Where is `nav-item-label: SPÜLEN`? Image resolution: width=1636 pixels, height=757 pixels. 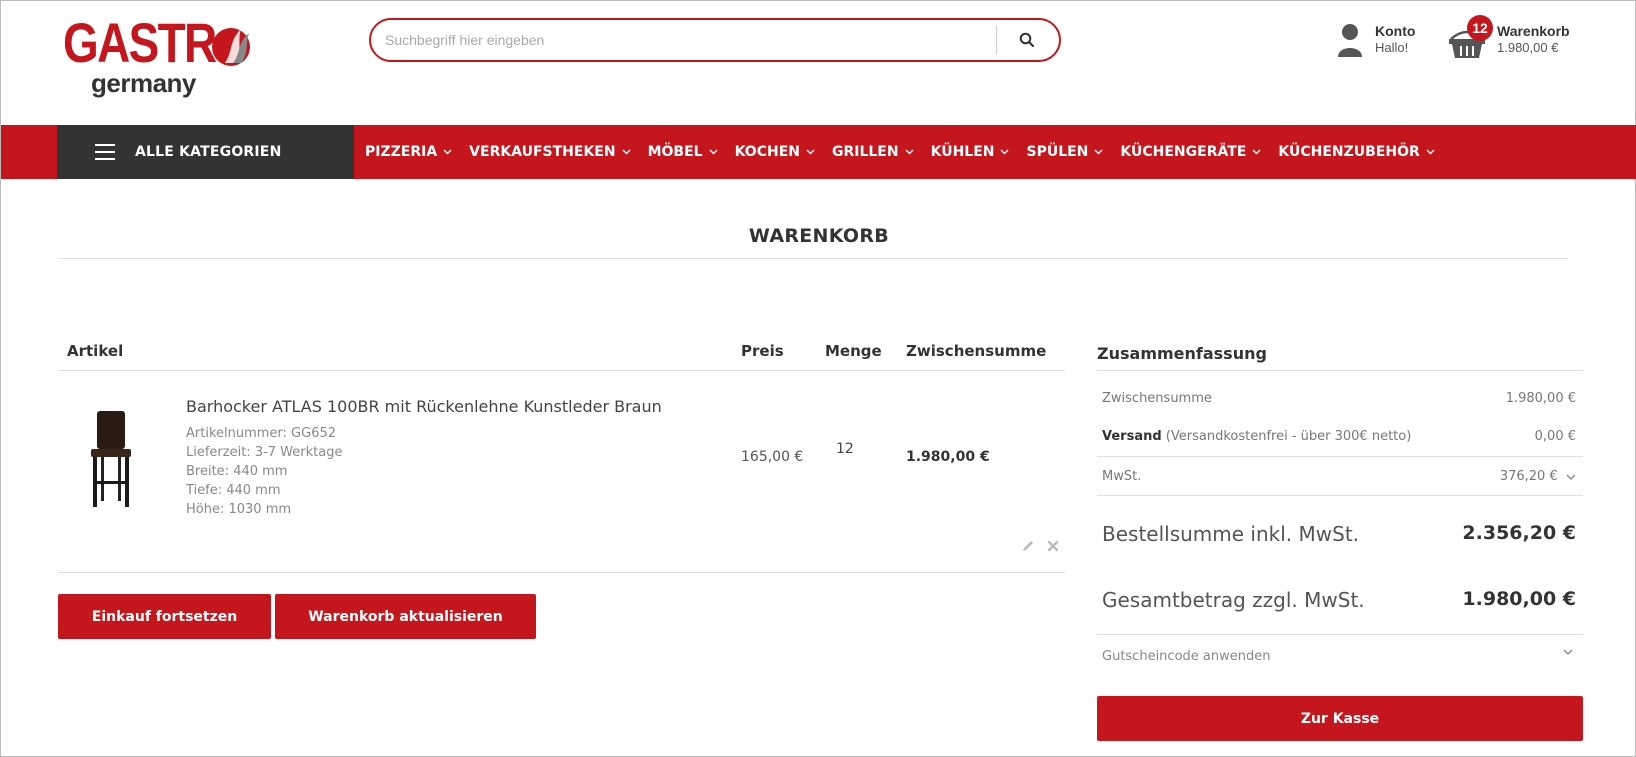 nav-item-label: SPÜLEN is located at coordinates (1057, 152).